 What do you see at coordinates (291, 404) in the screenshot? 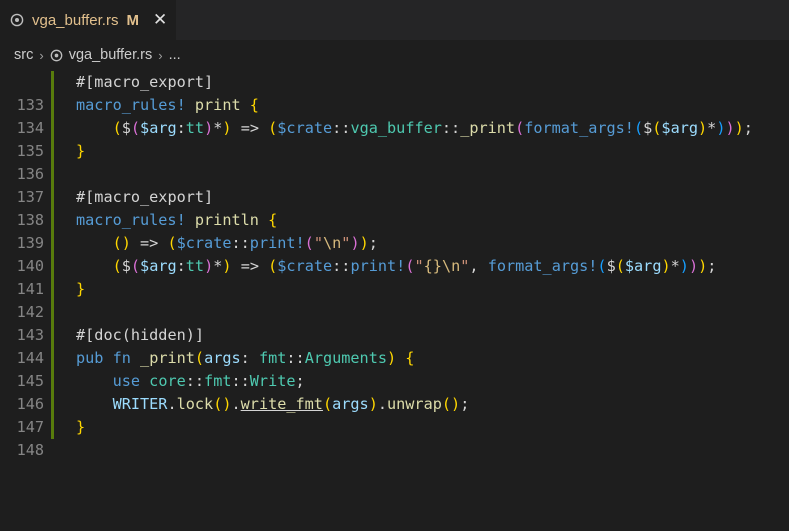
I see `code-text: WRITER.lock().write_fmt(args).unwrap();` at bounding box center [291, 404].